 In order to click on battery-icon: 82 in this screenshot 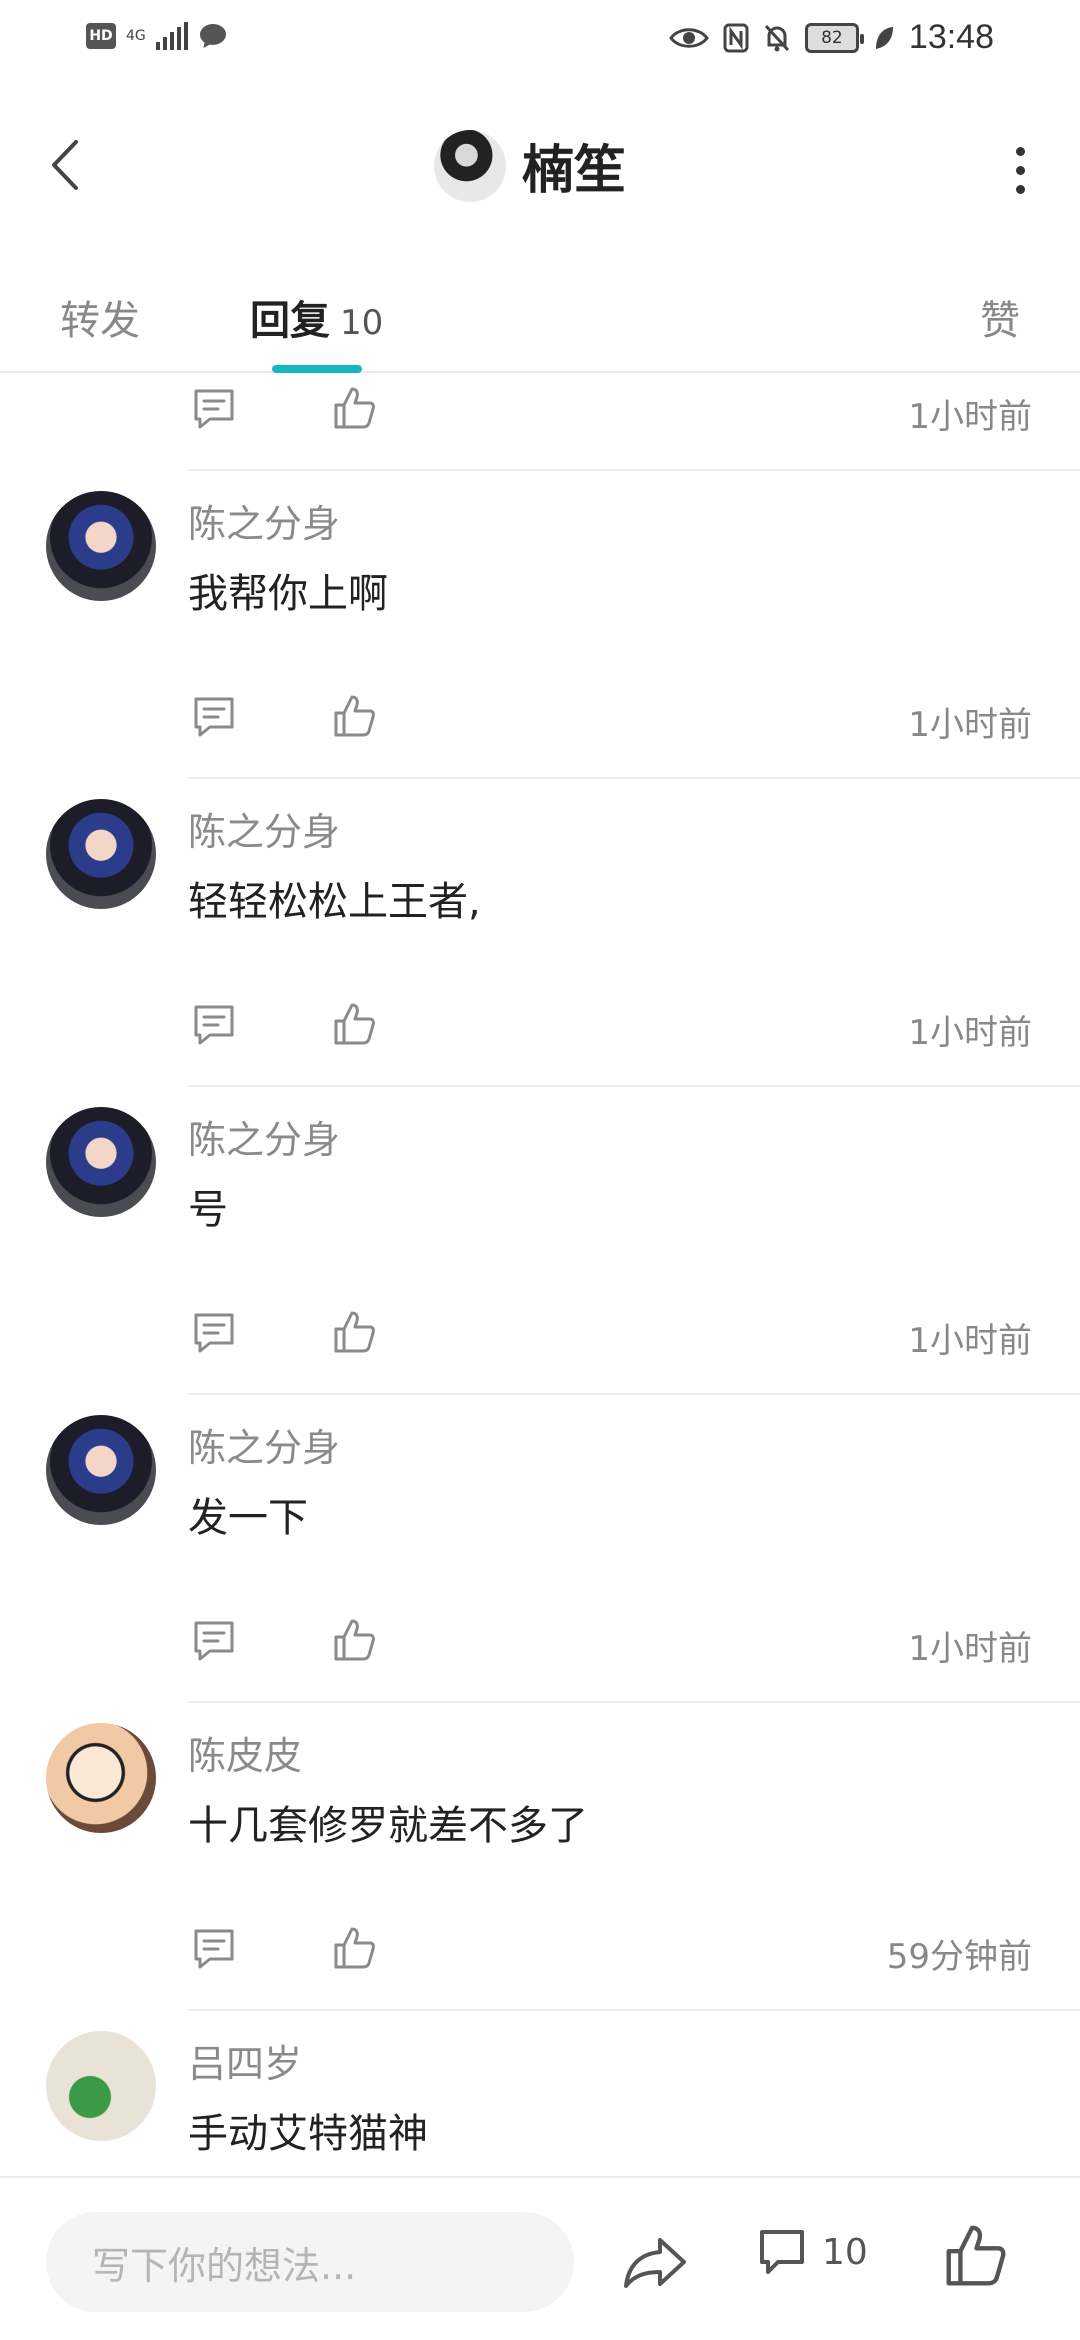, I will do `click(834, 37)`.